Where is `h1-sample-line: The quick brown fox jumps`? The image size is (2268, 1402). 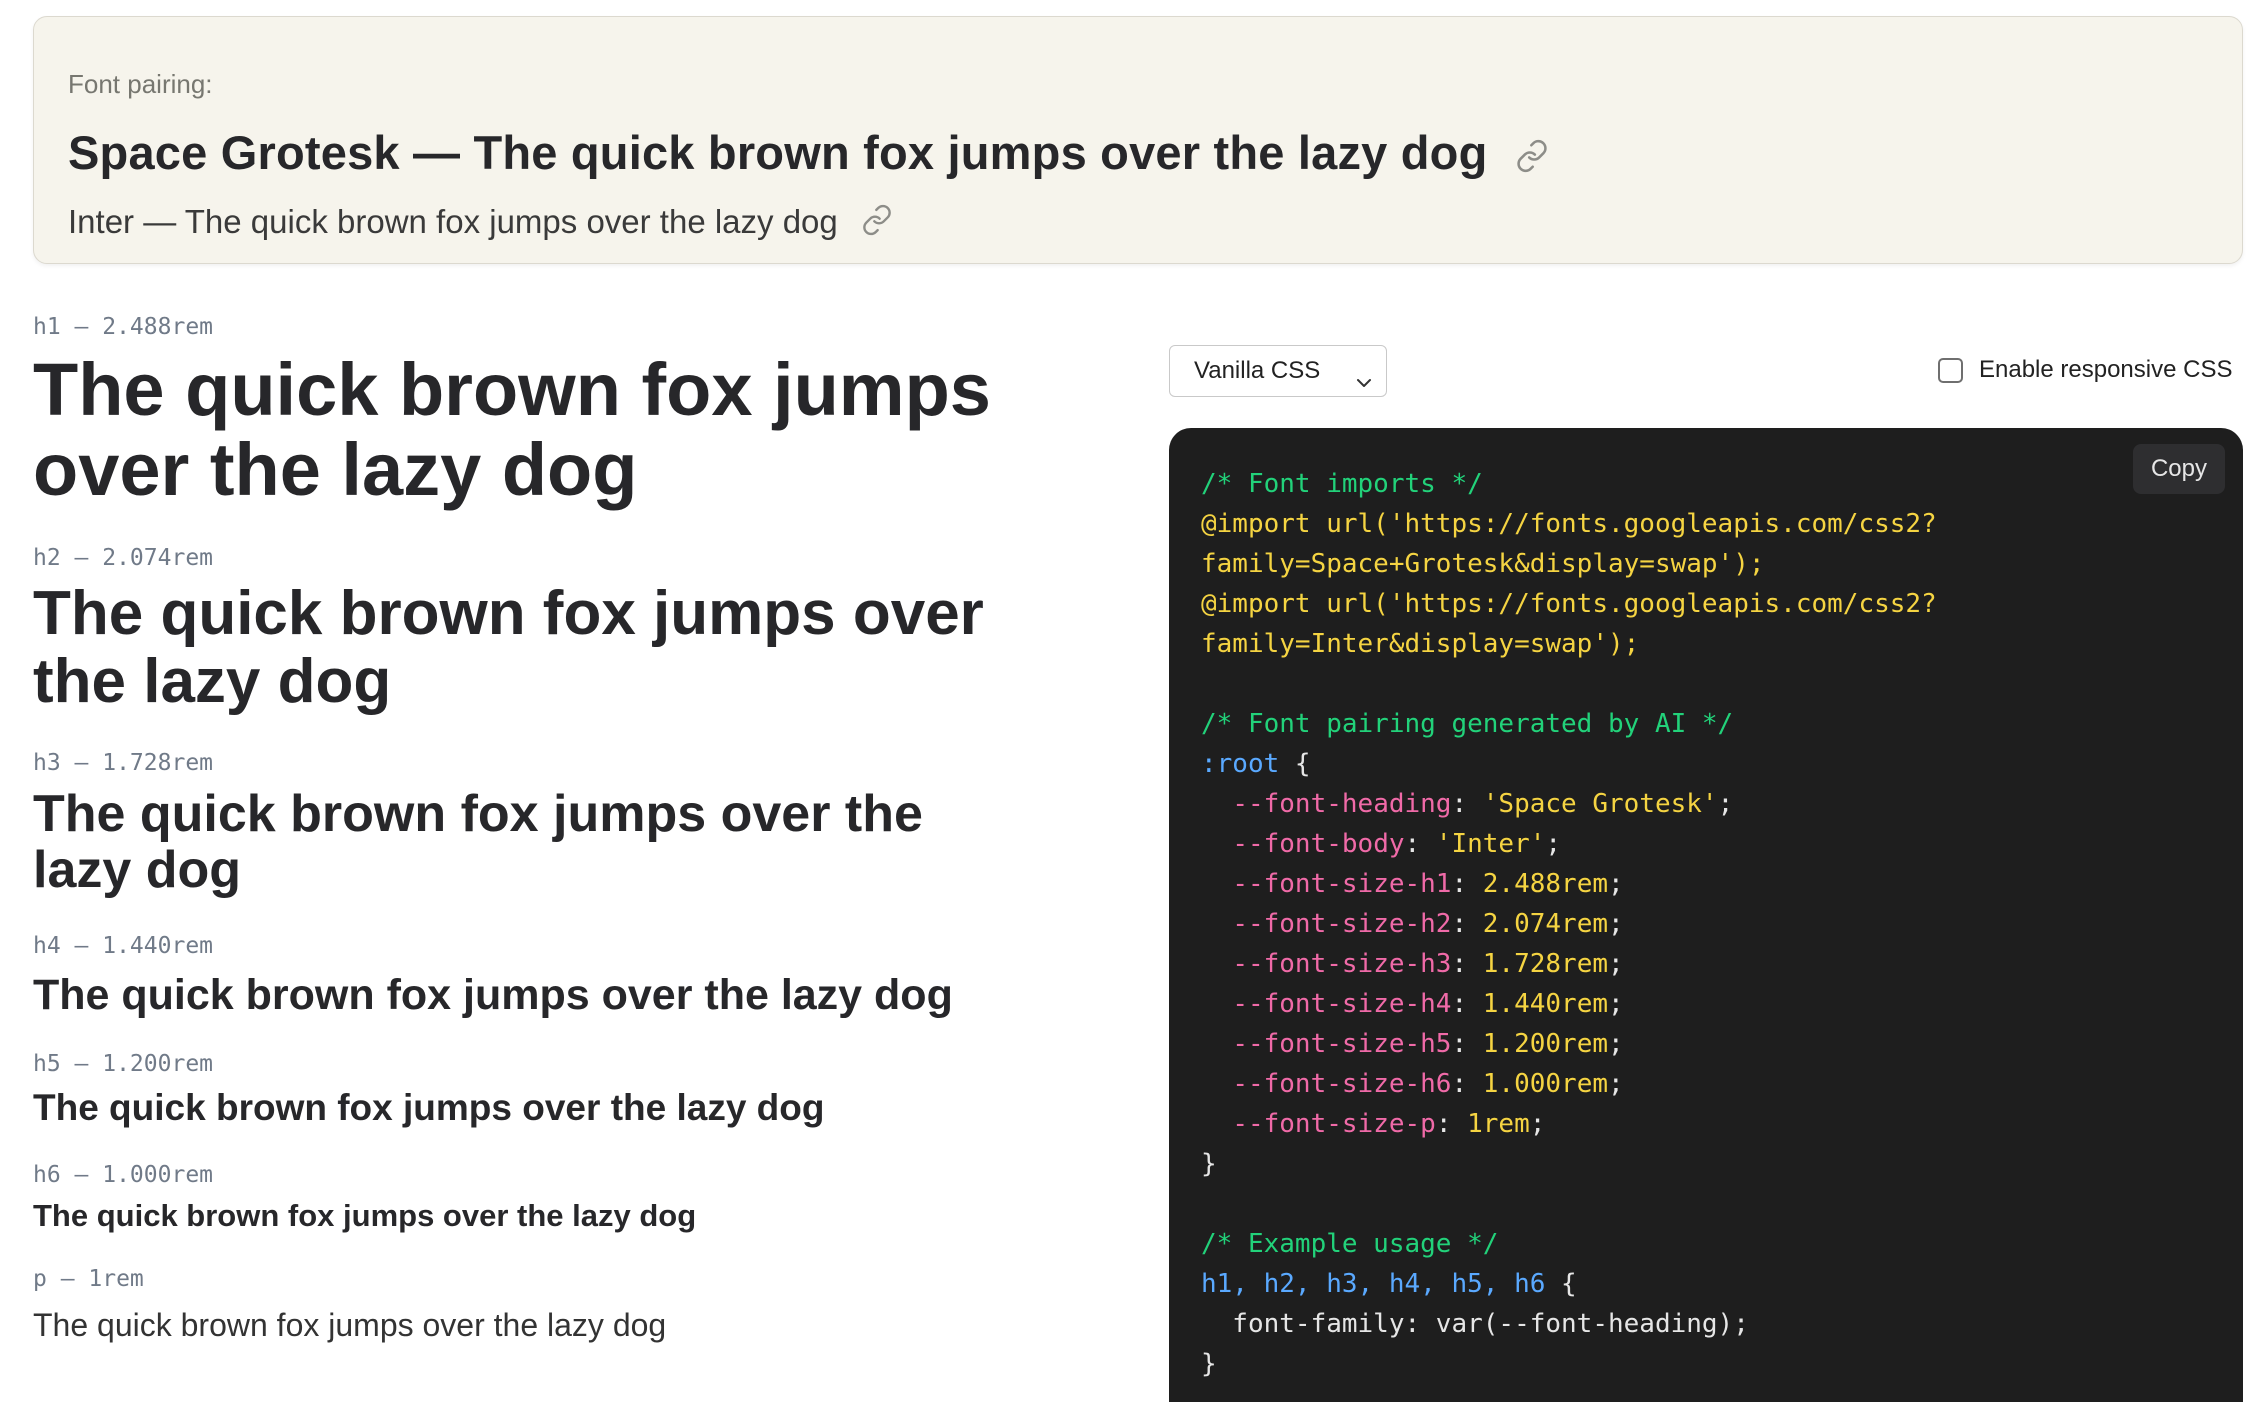 h1-sample-line: The quick brown fox jumps is located at coordinates (512, 389).